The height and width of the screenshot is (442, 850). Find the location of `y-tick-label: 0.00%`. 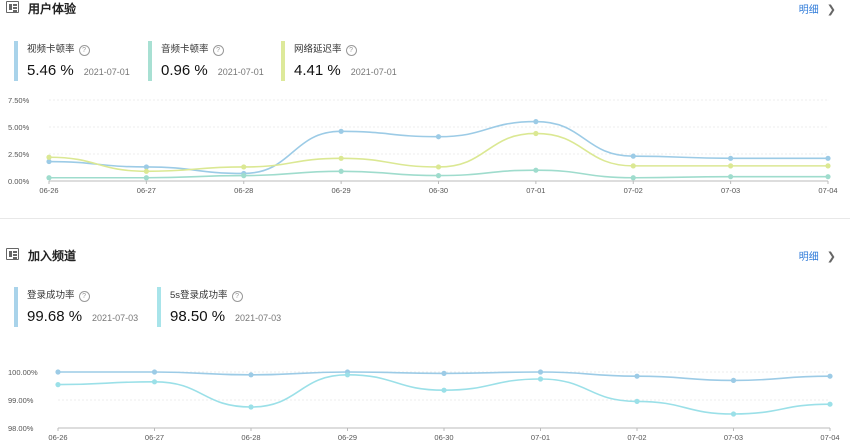

y-tick-label: 0.00% is located at coordinates (19, 181).